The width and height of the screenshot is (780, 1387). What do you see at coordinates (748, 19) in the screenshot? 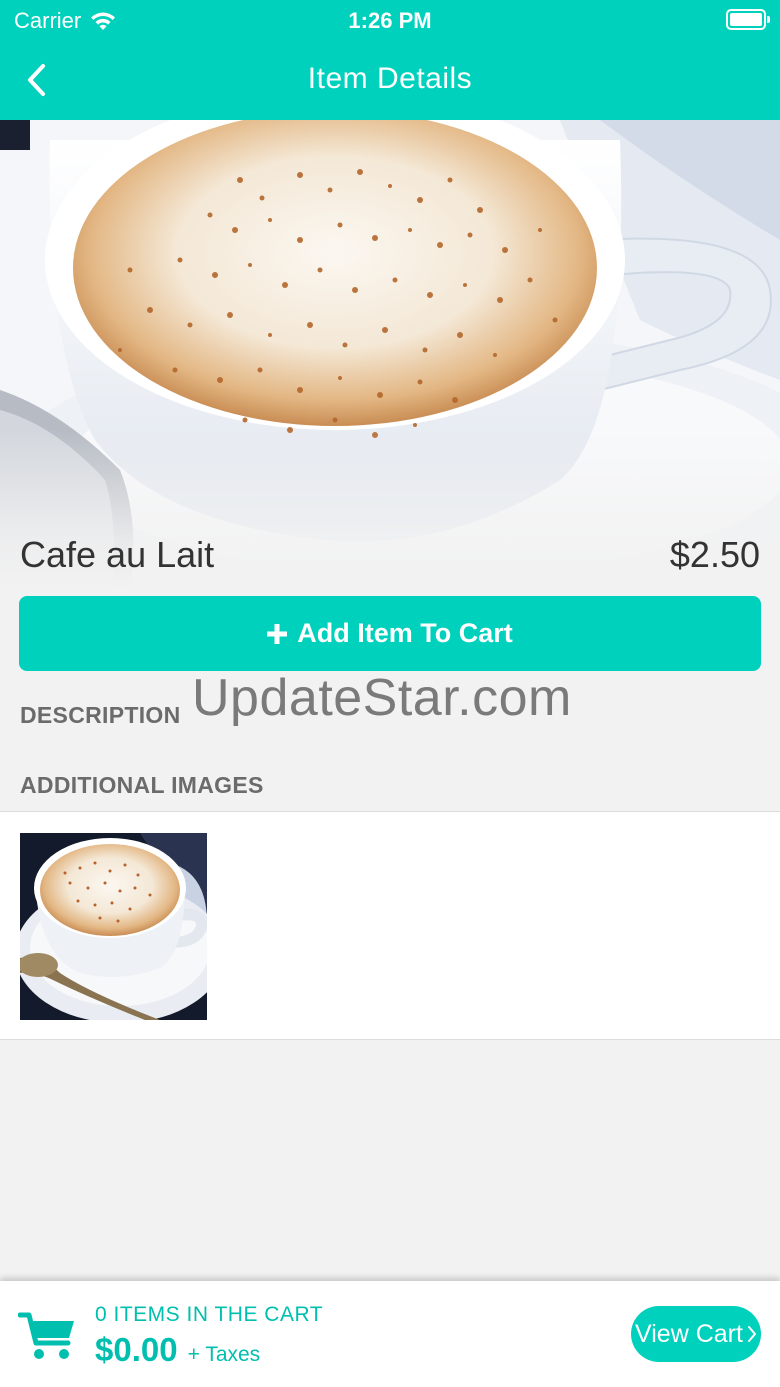
I see `battery-icon` at bounding box center [748, 19].